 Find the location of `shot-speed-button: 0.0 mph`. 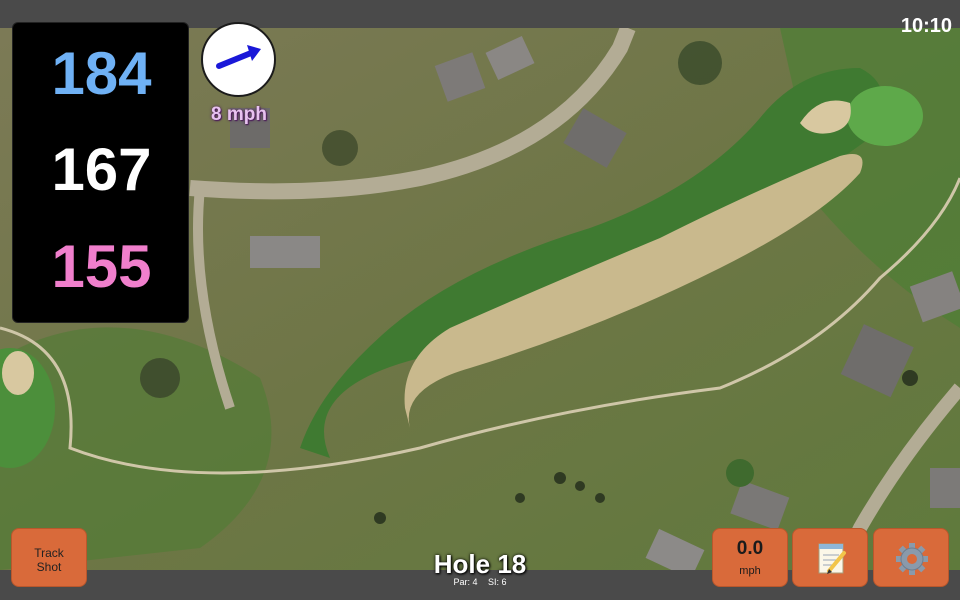

shot-speed-button: 0.0 mph is located at coordinates (750, 557).